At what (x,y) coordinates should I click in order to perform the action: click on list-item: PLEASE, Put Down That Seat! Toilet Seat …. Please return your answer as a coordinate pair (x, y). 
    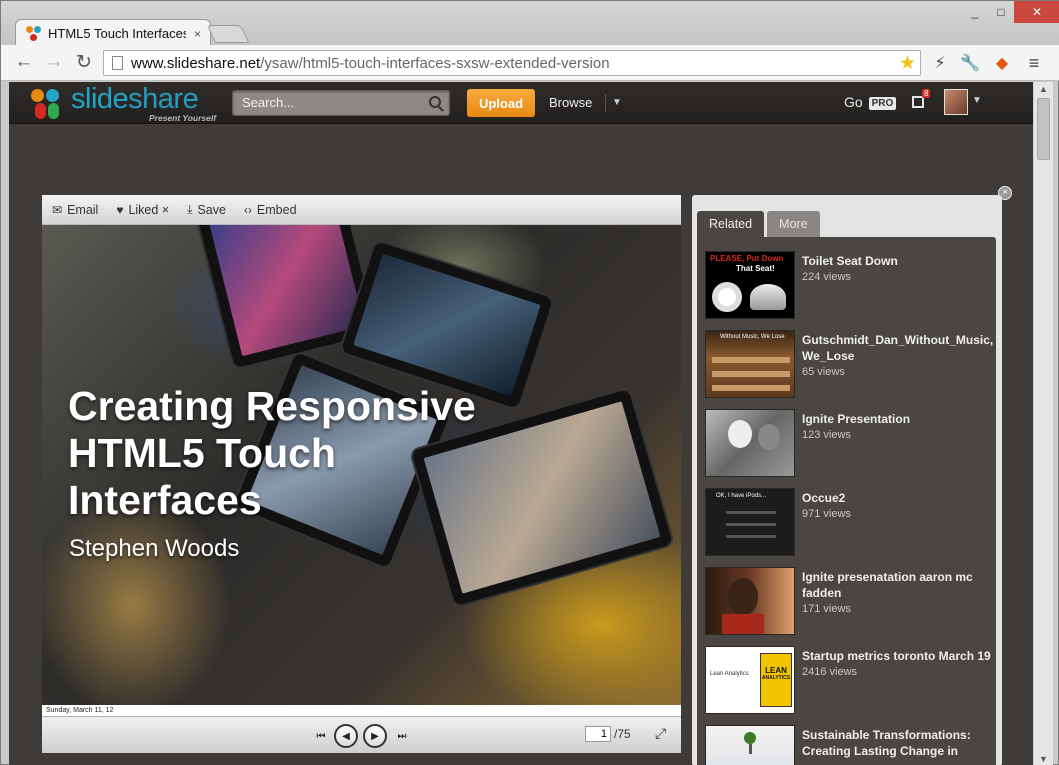
    Looking at the image, I should click on (846, 288).